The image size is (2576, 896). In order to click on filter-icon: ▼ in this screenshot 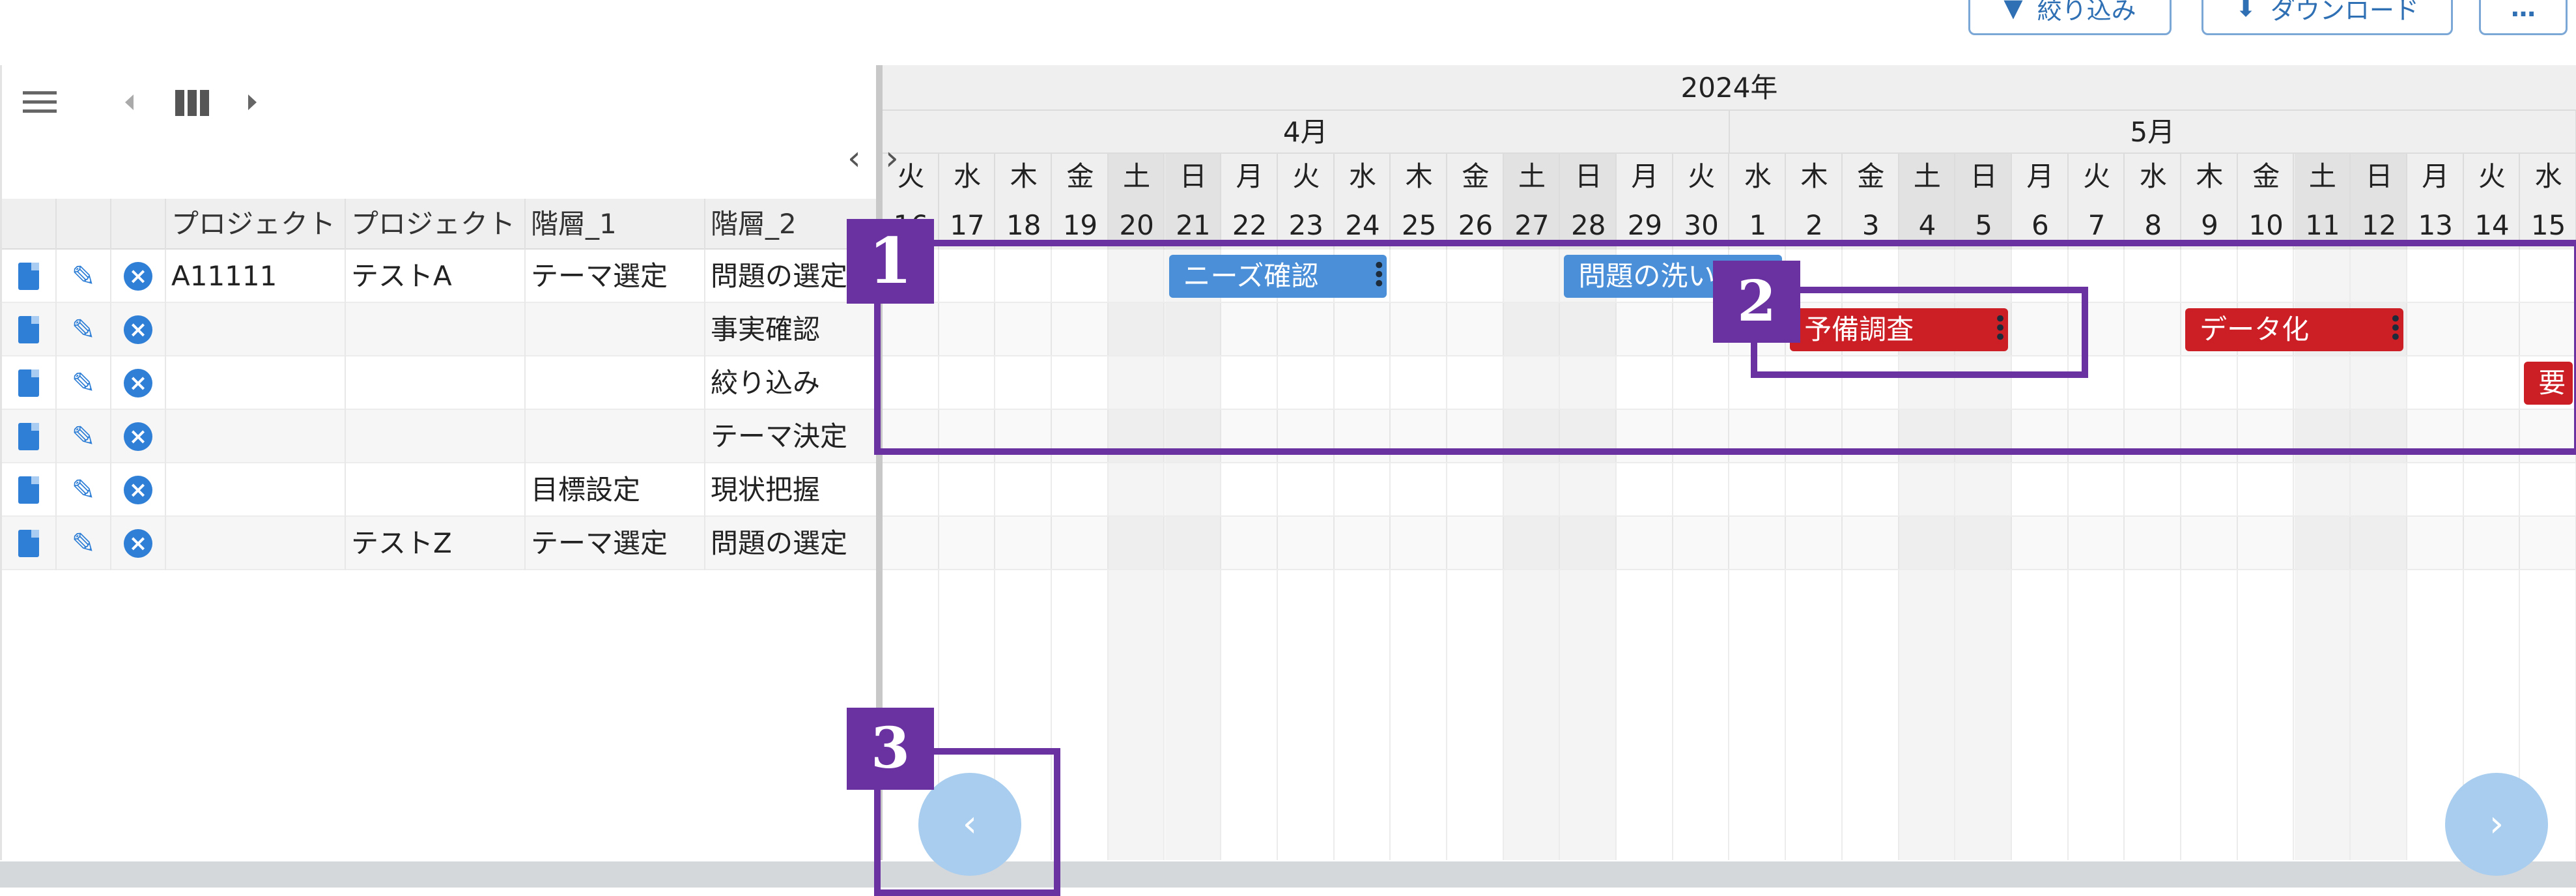, I will do `click(2013, 11)`.